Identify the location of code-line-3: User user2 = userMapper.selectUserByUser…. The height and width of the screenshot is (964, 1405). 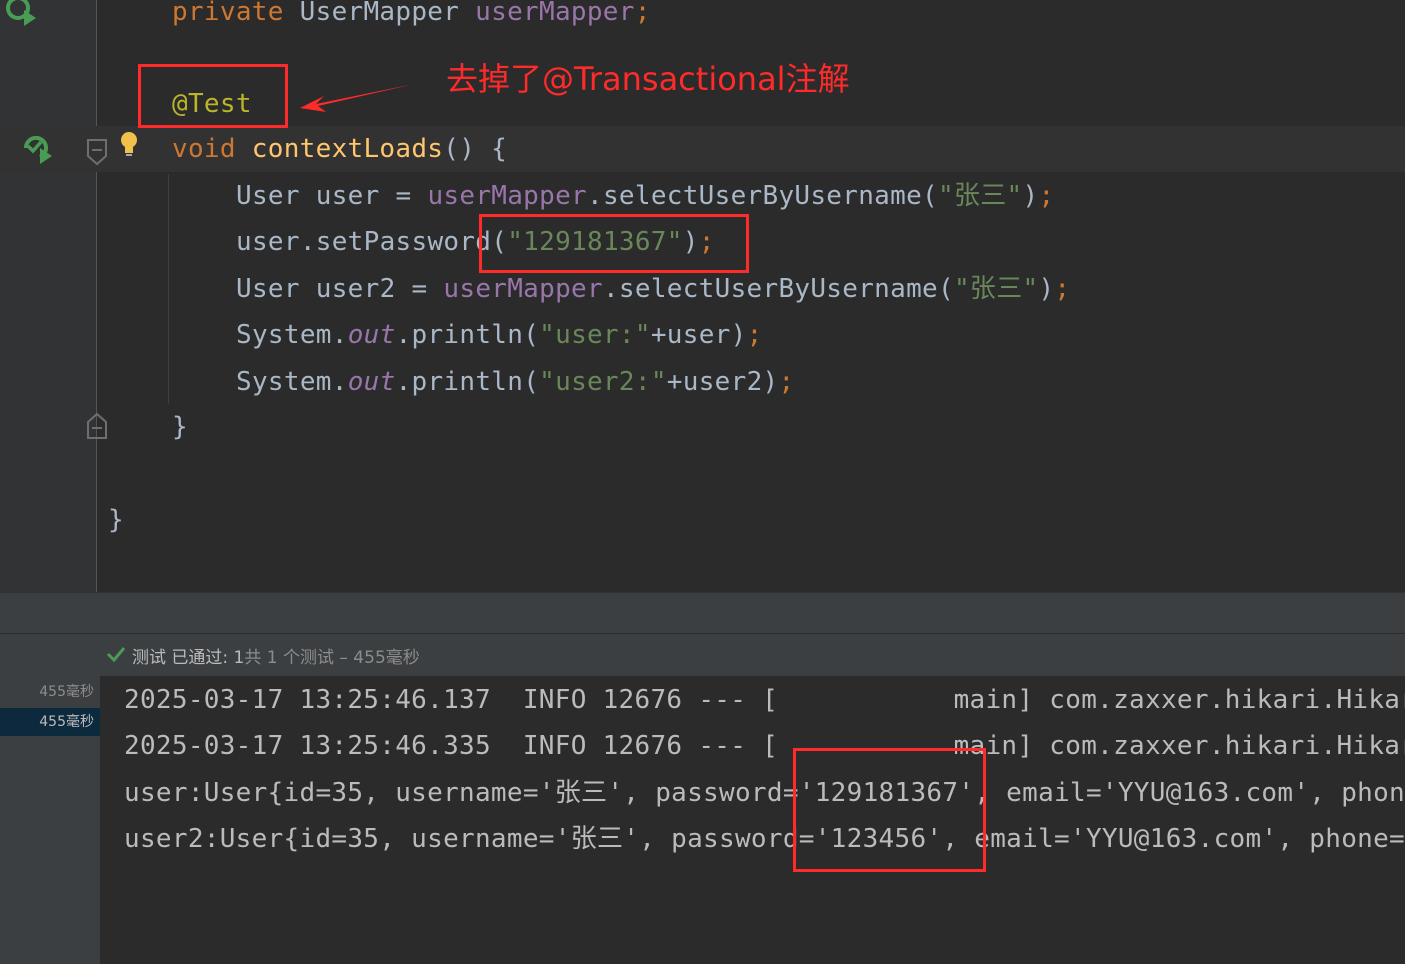
(653, 289).